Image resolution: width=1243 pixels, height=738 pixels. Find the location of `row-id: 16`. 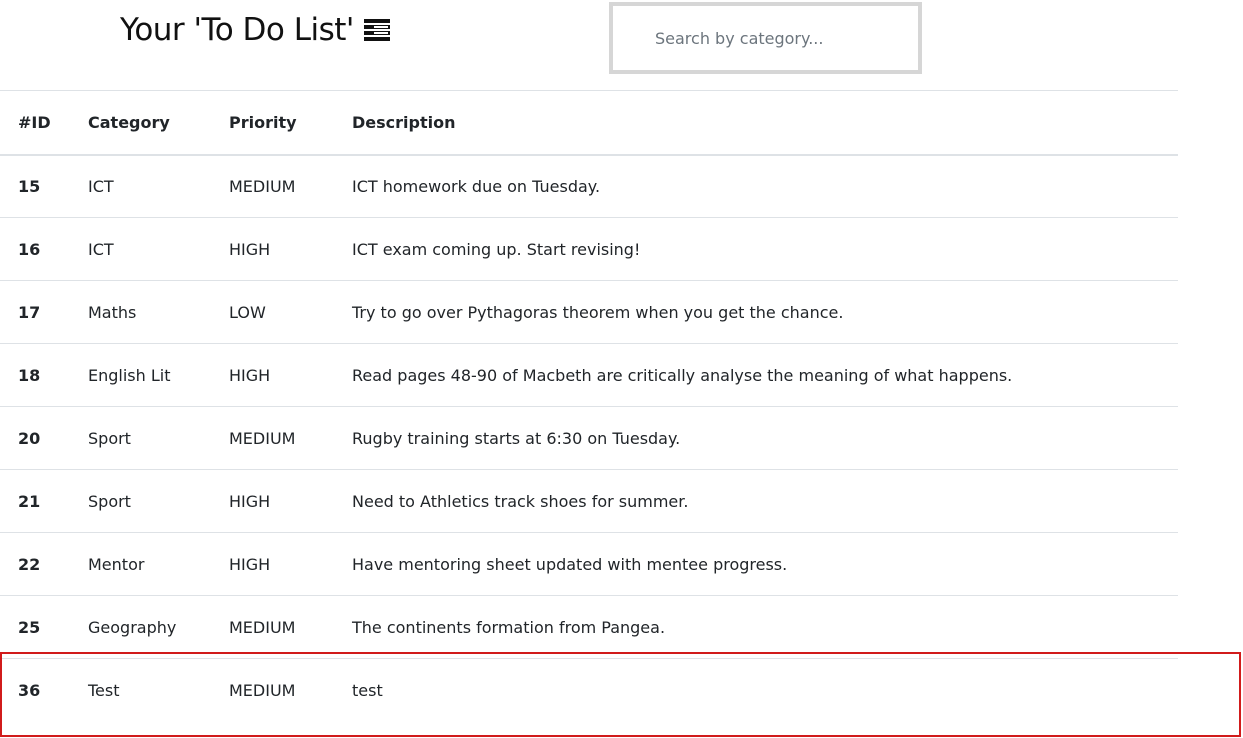

row-id: 16 is located at coordinates (29, 249).